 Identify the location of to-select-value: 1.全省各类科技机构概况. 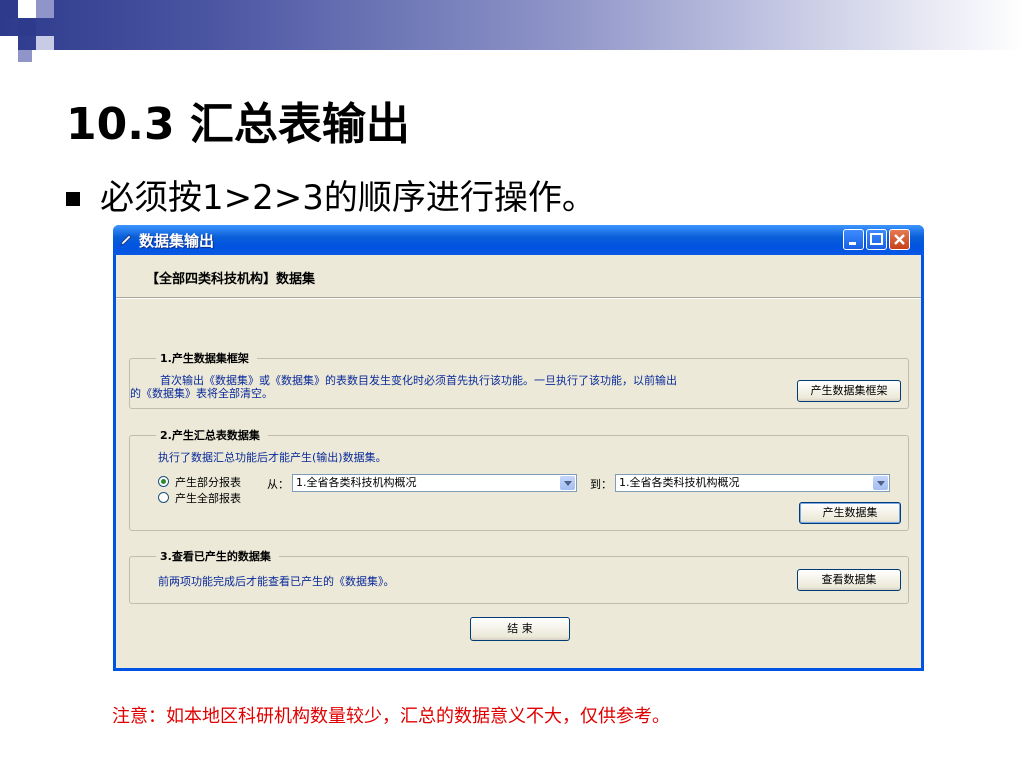
(679, 482).